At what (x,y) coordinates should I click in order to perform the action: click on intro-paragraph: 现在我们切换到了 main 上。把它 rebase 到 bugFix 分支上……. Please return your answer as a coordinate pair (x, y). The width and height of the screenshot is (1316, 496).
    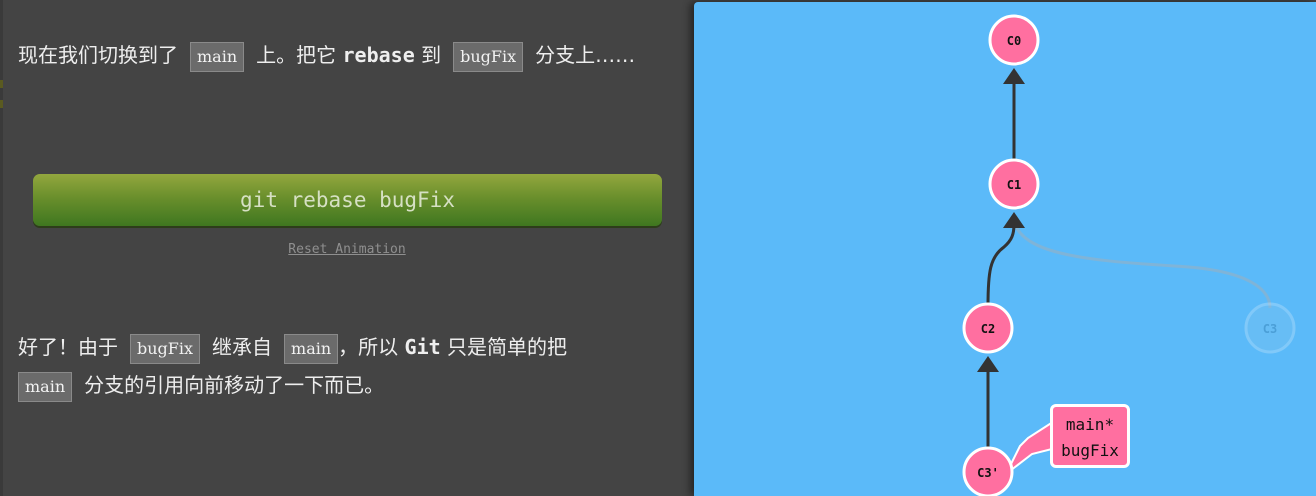
    Looking at the image, I should click on (343, 55).